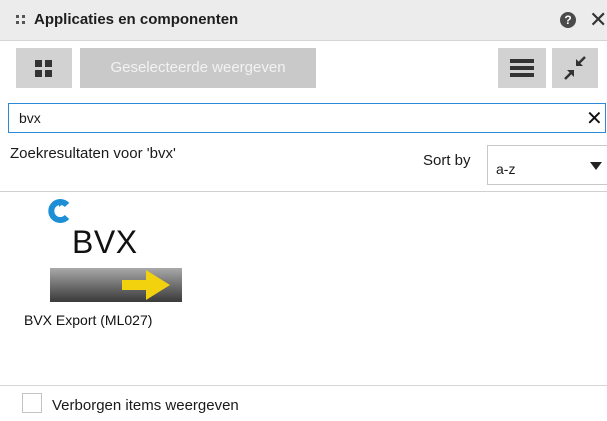  Describe the element at coordinates (568, 20) in the screenshot. I see `question-icon: ?` at that location.